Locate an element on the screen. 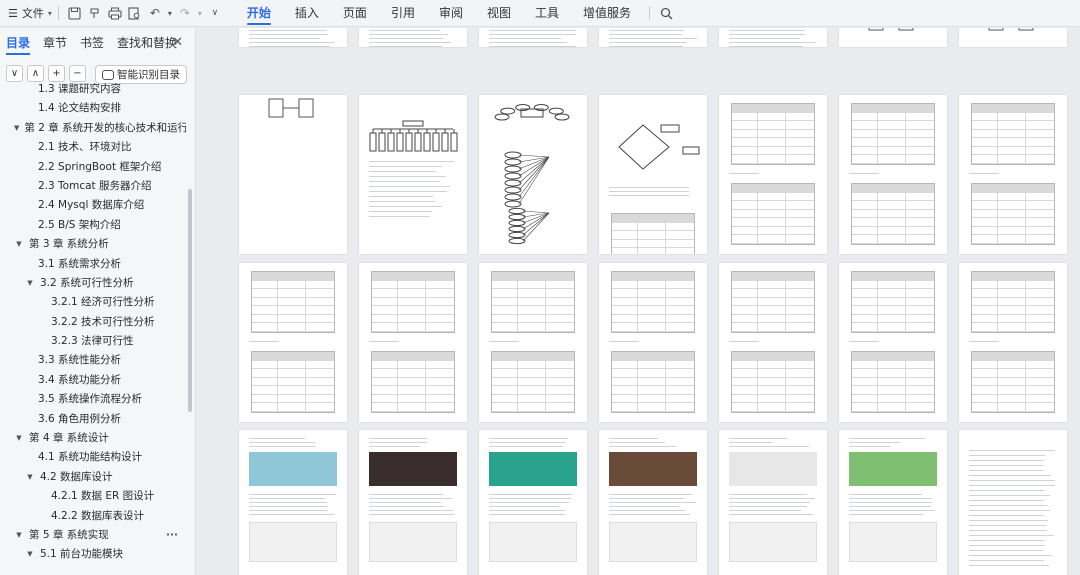 The image size is (1080, 575). print-preview-icon is located at coordinates (135, 13).